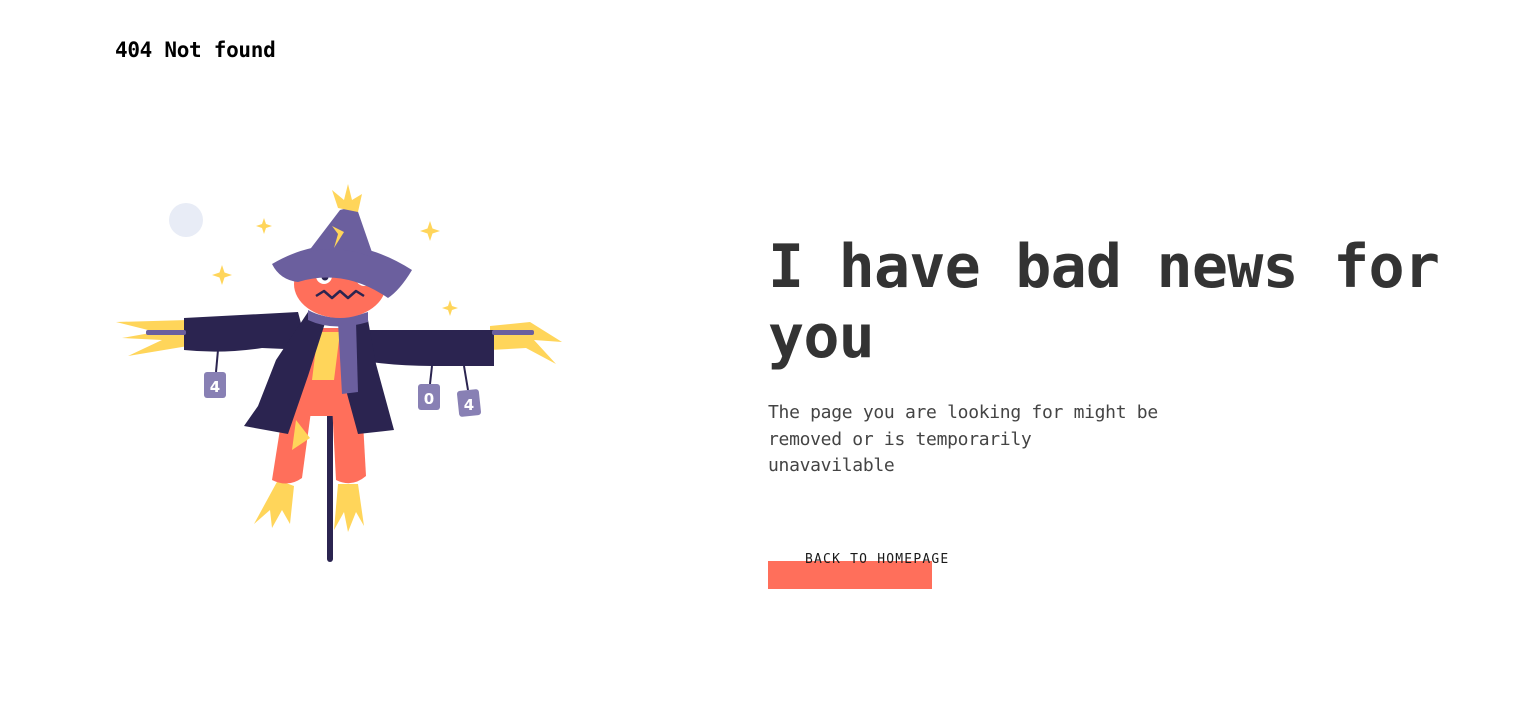  What do you see at coordinates (877, 559) in the screenshot?
I see `button-label: BACK TO HOMEPAGE` at bounding box center [877, 559].